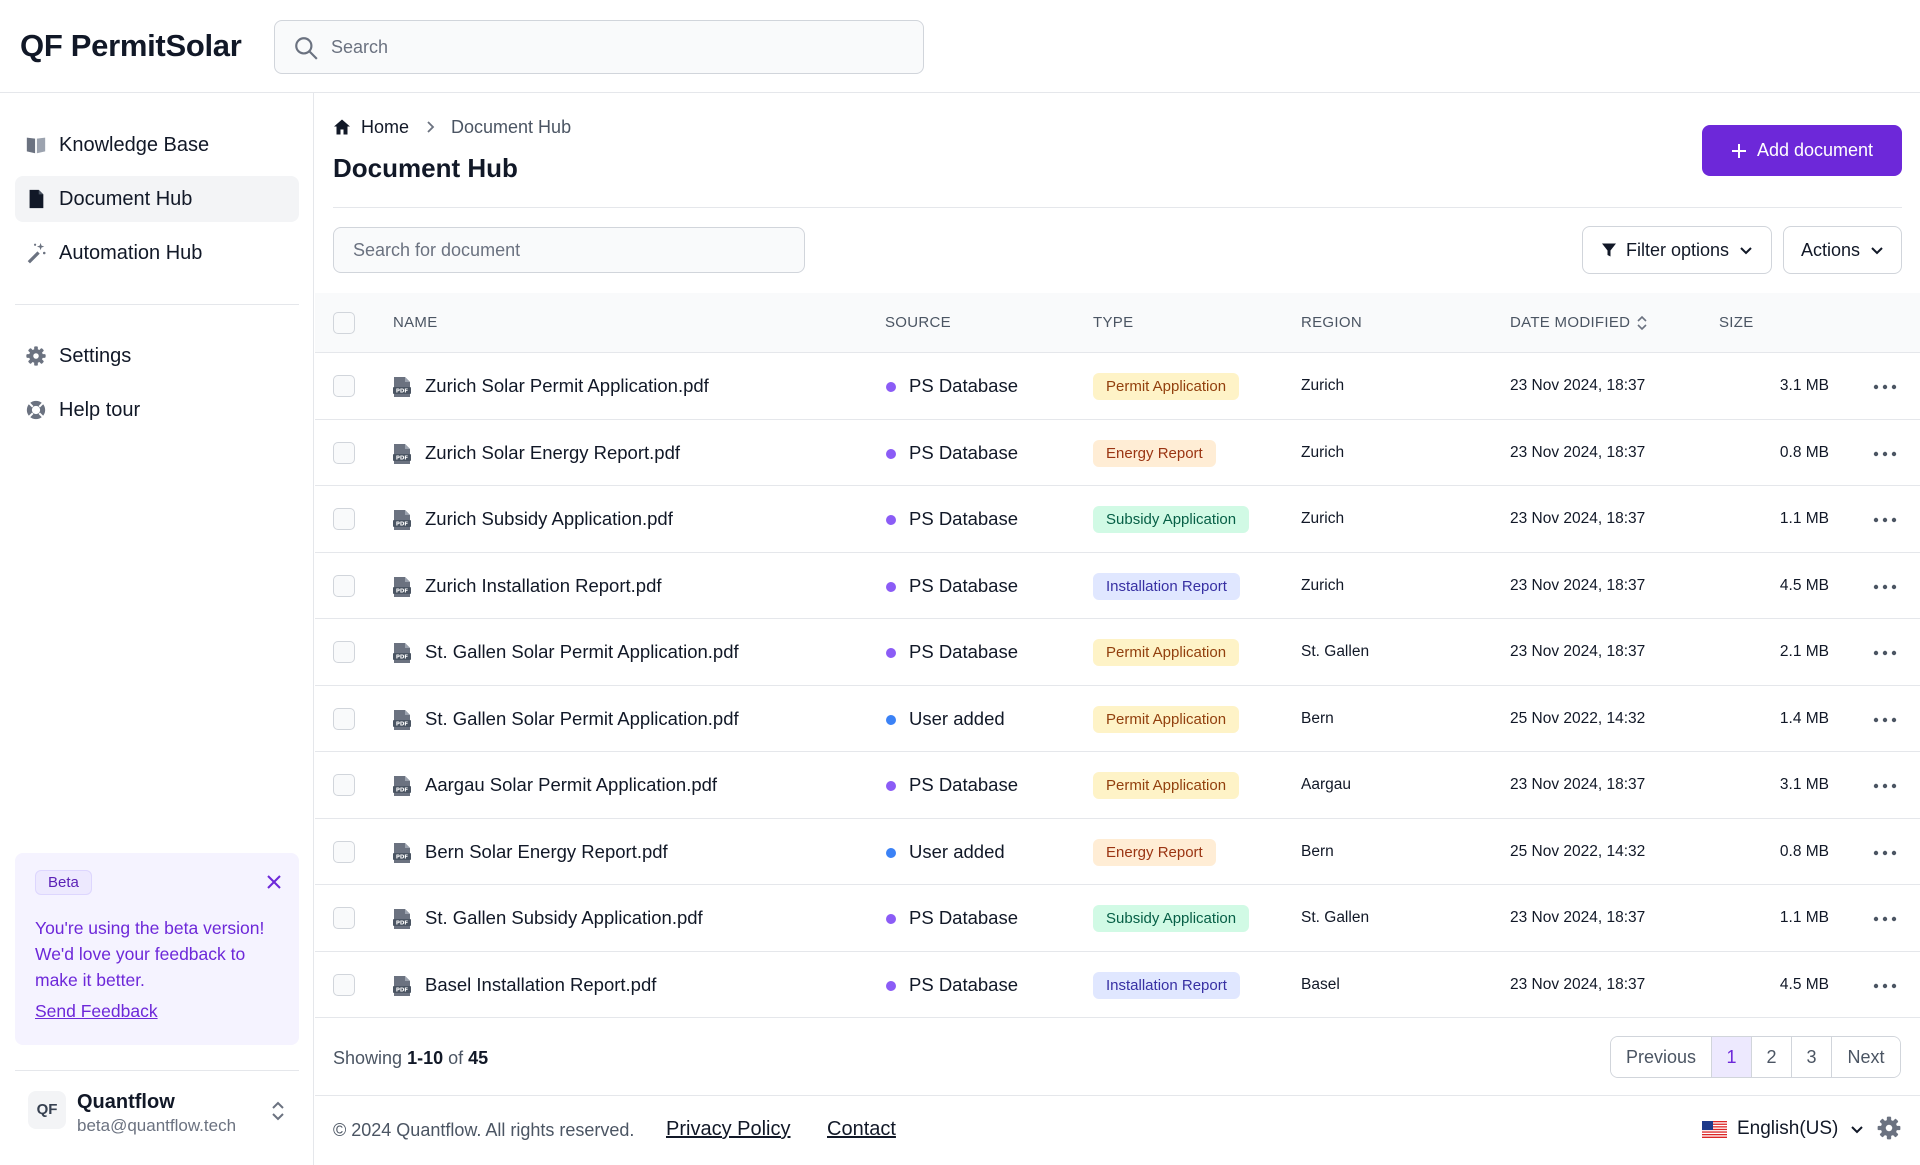  What do you see at coordinates (131, 46) in the screenshot?
I see `app-logo: QF PermitSolar` at bounding box center [131, 46].